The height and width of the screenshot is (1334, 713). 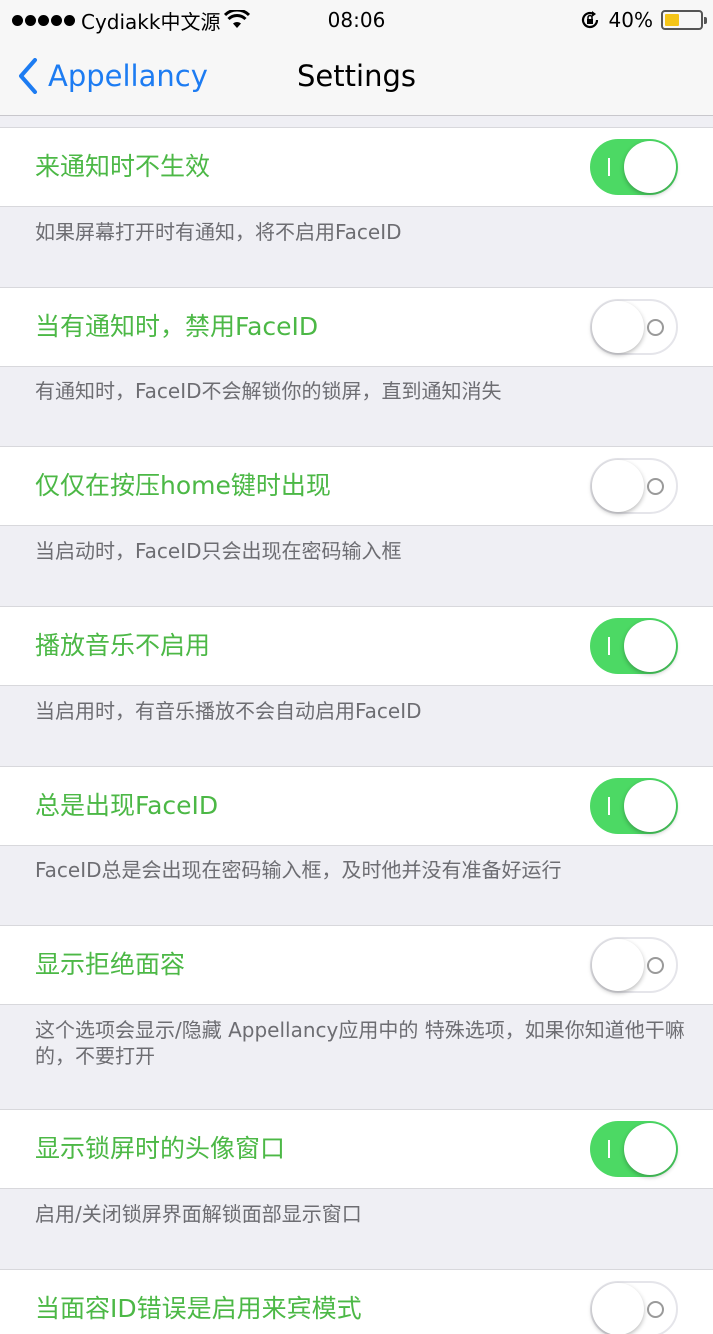 What do you see at coordinates (123, 645) in the screenshot?
I see `setting-label: 播放音乐不启用` at bounding box center [123, 645].